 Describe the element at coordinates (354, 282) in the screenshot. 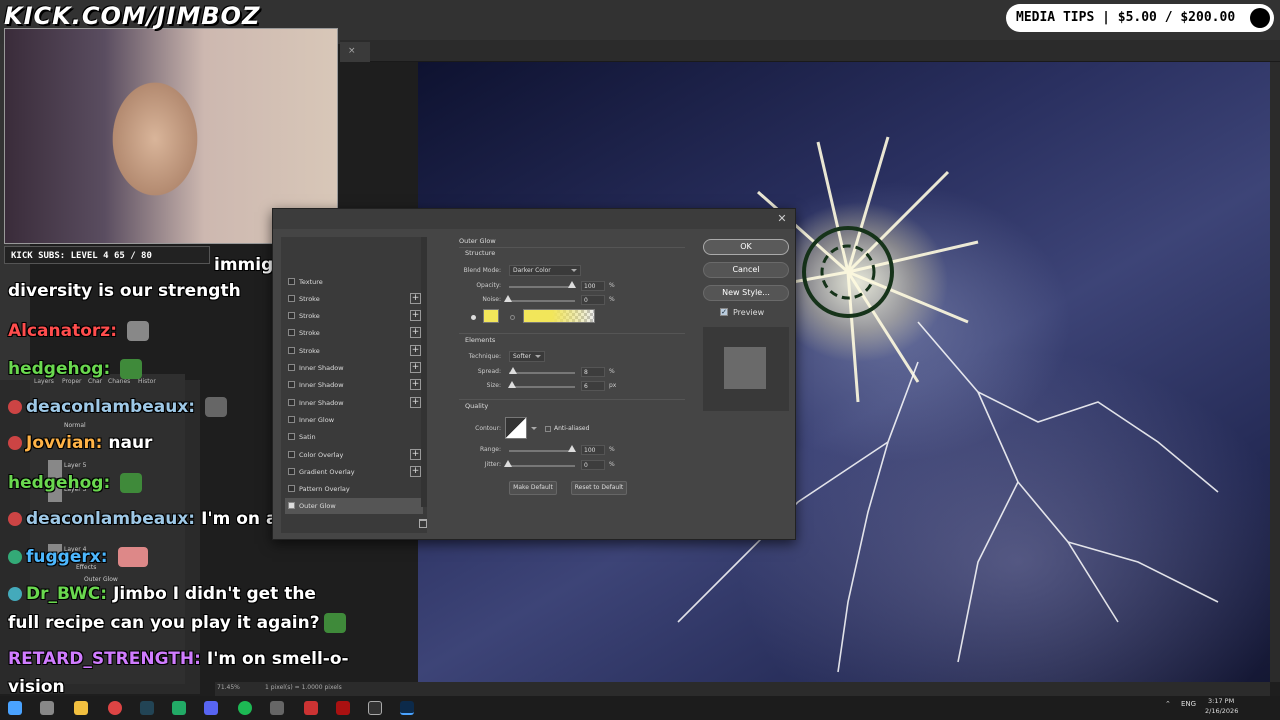

I see `style-item-texture: Texture` at that location.